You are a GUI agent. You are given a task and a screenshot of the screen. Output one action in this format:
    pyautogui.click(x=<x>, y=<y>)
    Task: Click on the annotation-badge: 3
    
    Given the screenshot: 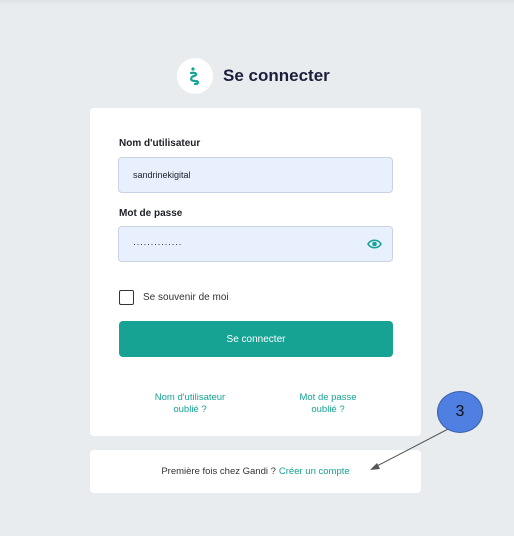 What is the action you would take?
    pyautogui.click(x=460, y=412)
    